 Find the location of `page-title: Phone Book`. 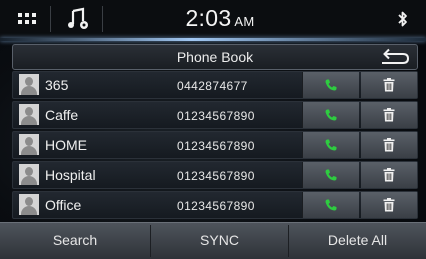

page-title: Phone Book is located at coordinates (215, 57).